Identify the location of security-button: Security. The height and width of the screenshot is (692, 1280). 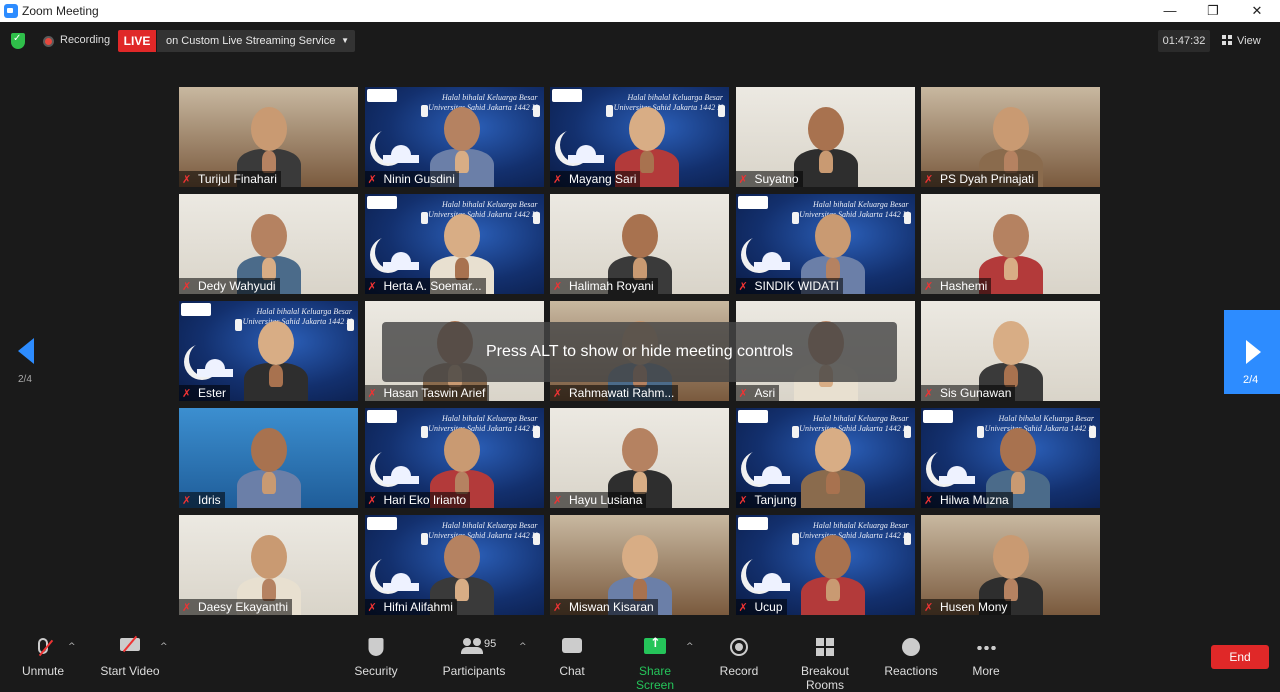
(376, 654).